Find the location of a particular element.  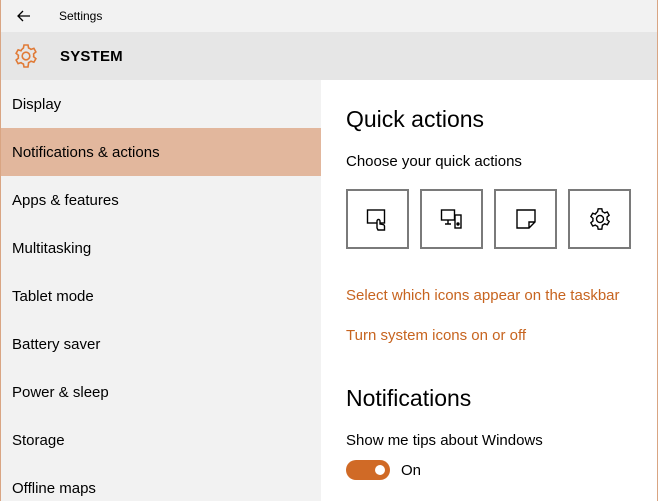

sidebar-item-label: Storage is located at coordinates (38, 440).